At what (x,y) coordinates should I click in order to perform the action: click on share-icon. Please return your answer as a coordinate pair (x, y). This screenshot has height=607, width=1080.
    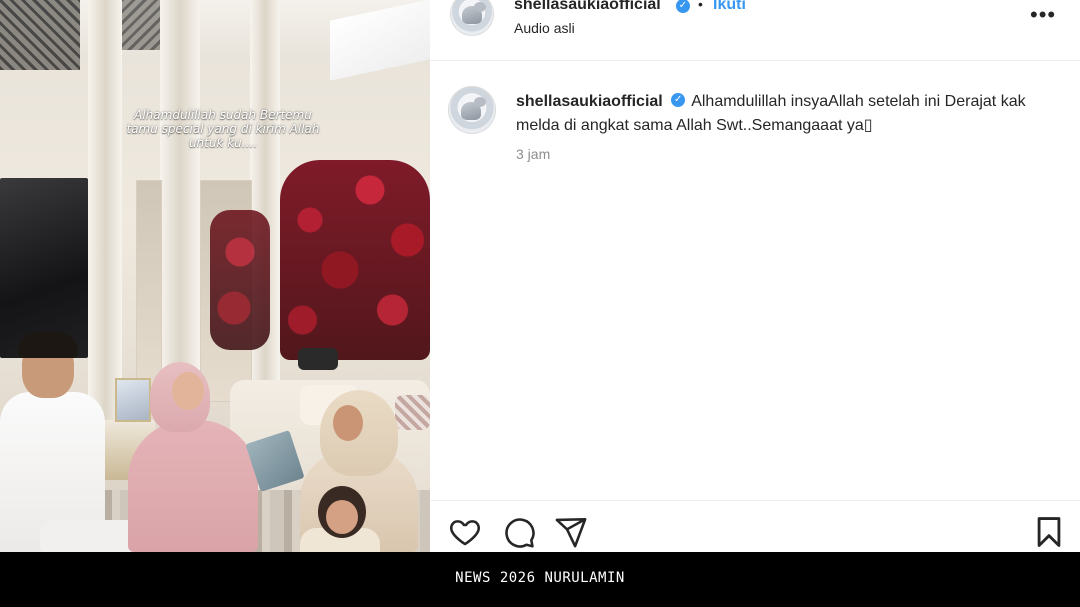
    Looking at the image, I should click on (571, 532).